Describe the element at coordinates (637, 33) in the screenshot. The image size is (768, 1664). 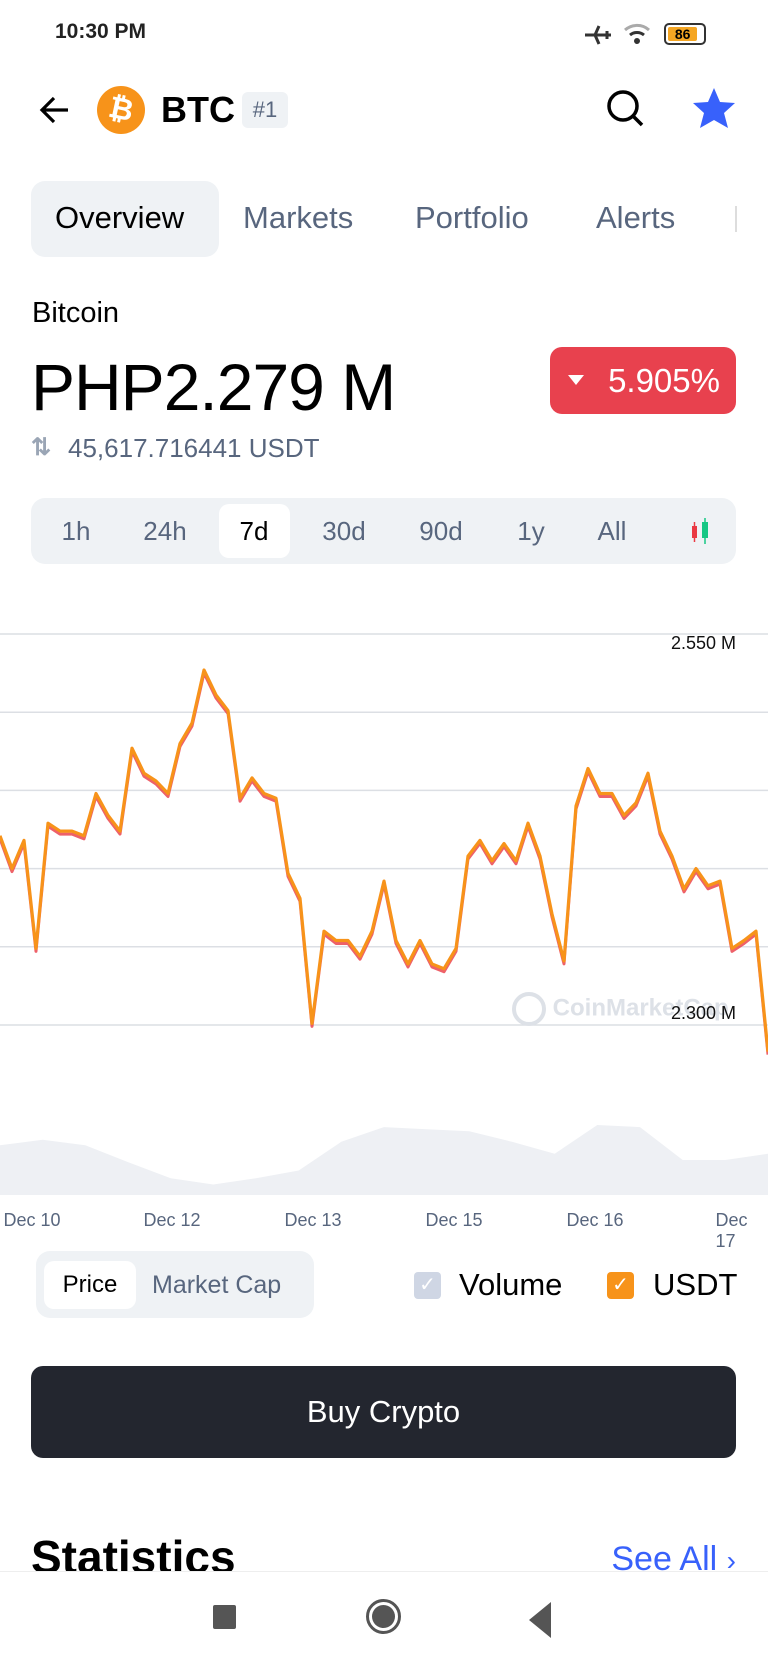
I see `wifi-icon` at that location.